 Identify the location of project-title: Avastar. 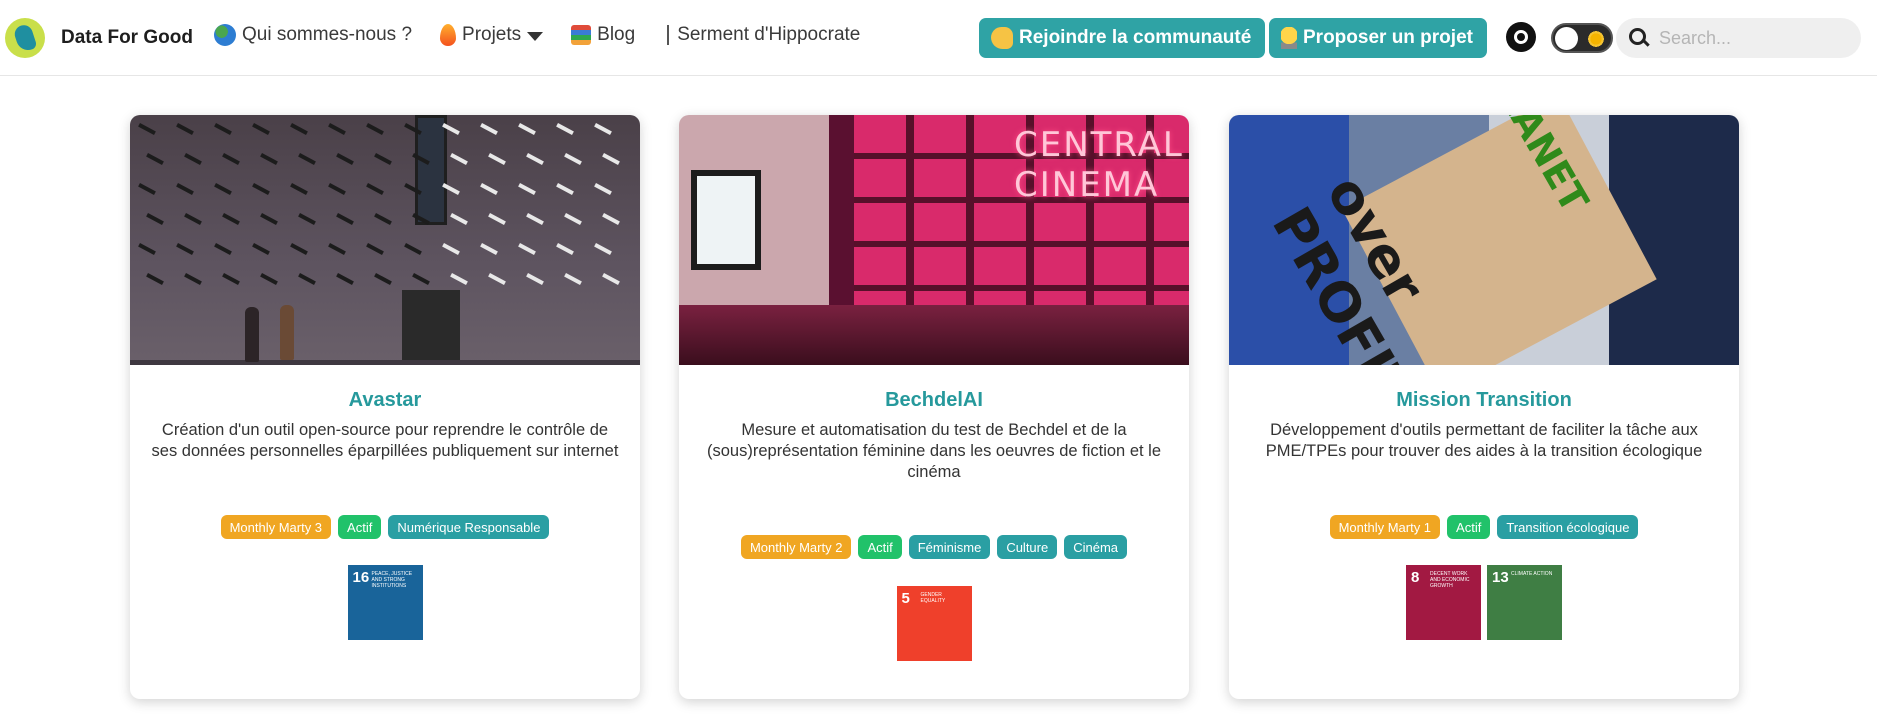
(385, 400).